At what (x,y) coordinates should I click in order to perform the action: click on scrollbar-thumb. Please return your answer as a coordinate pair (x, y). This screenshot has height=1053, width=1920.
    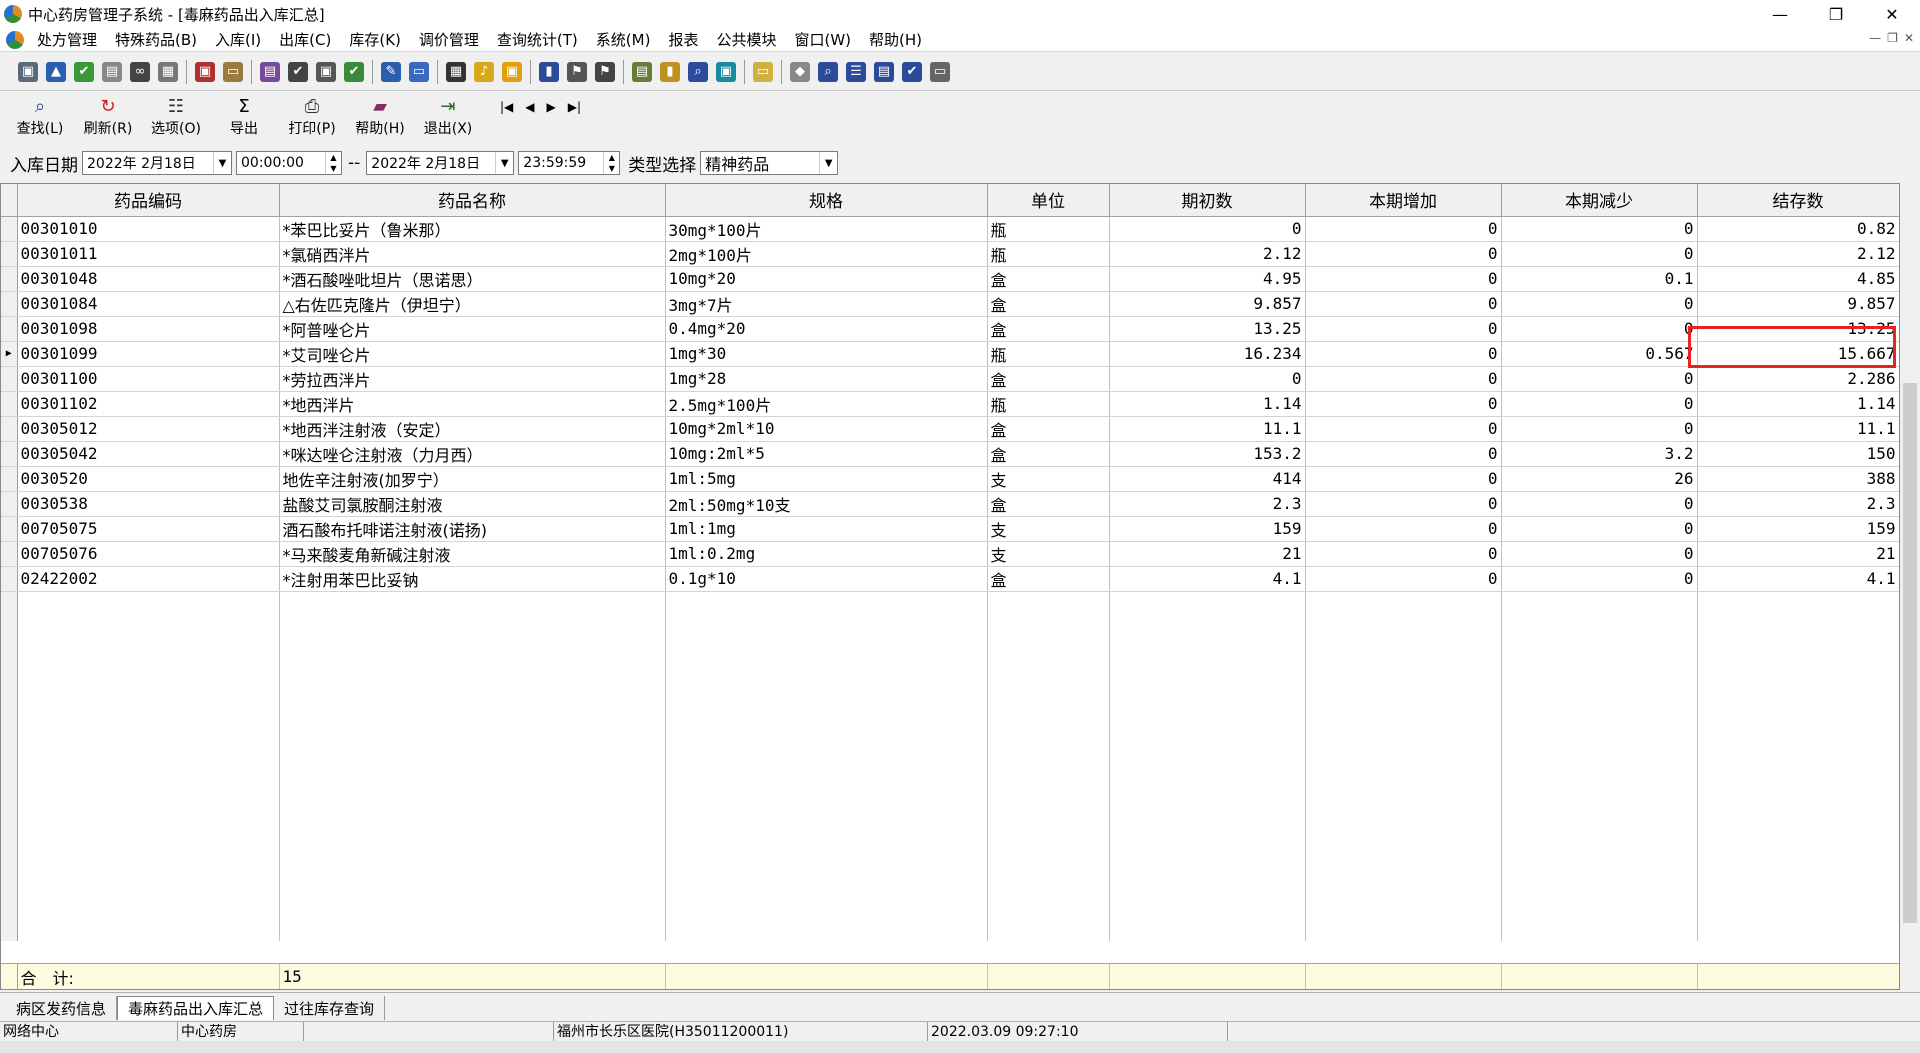
    Looking at the image, I should click on (1910, 653).